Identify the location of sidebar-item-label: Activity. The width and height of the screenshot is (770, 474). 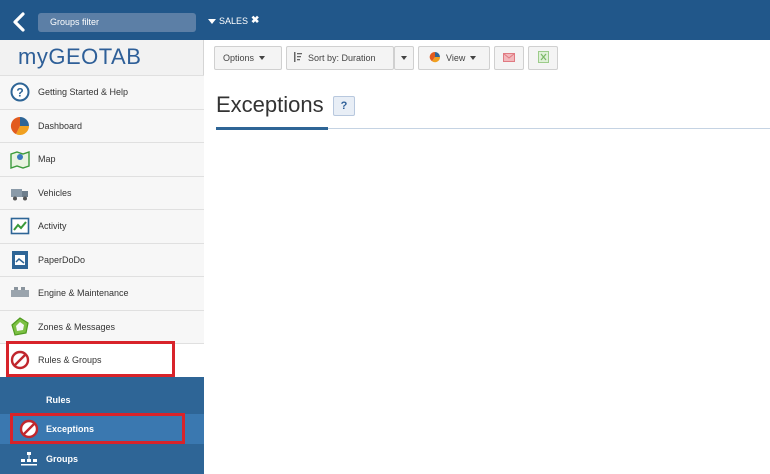
(52, 226).